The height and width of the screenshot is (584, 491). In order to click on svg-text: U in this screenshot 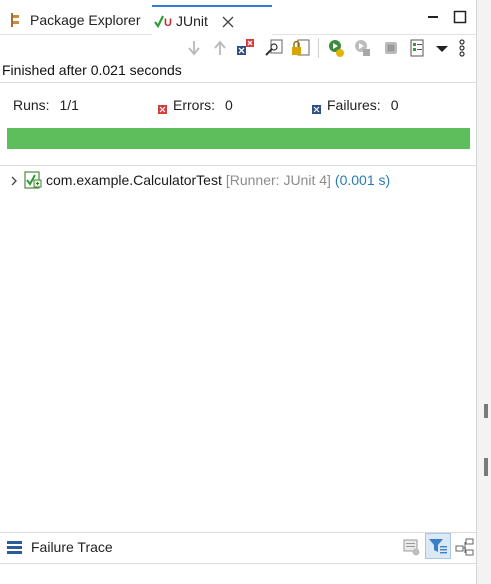, I will do `click(168, 23)`.